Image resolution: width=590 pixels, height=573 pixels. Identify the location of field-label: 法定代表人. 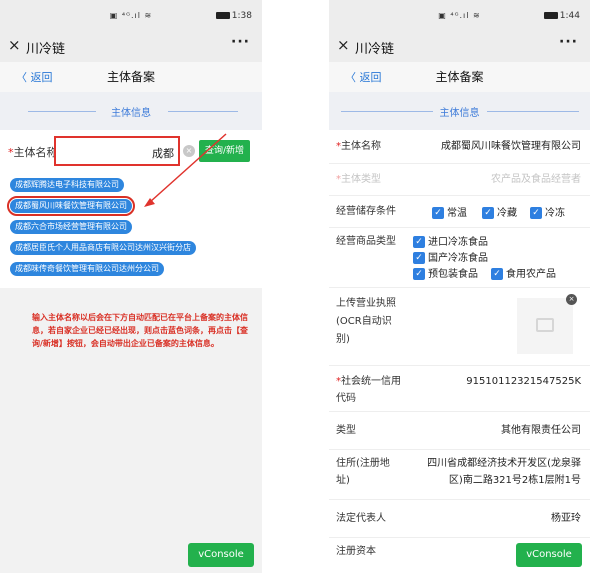
(361, 518).